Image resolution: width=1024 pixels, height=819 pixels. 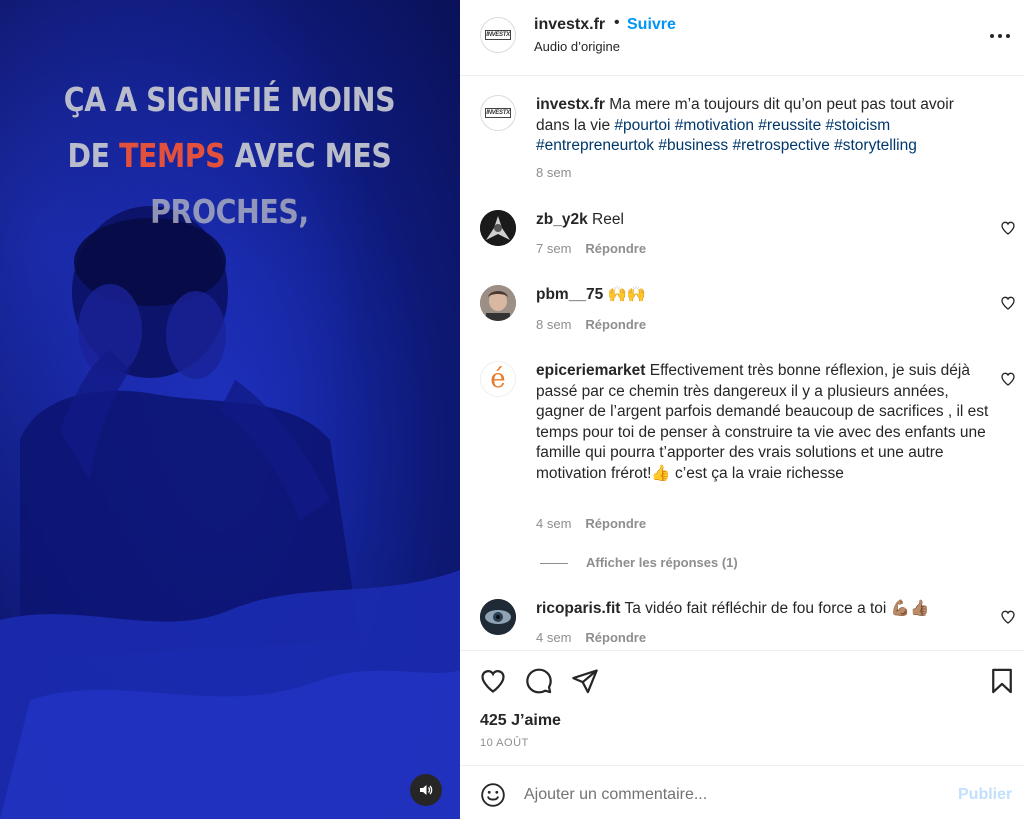 I want to click on author-avatar: INVESTX, so click(x=498, y=35).